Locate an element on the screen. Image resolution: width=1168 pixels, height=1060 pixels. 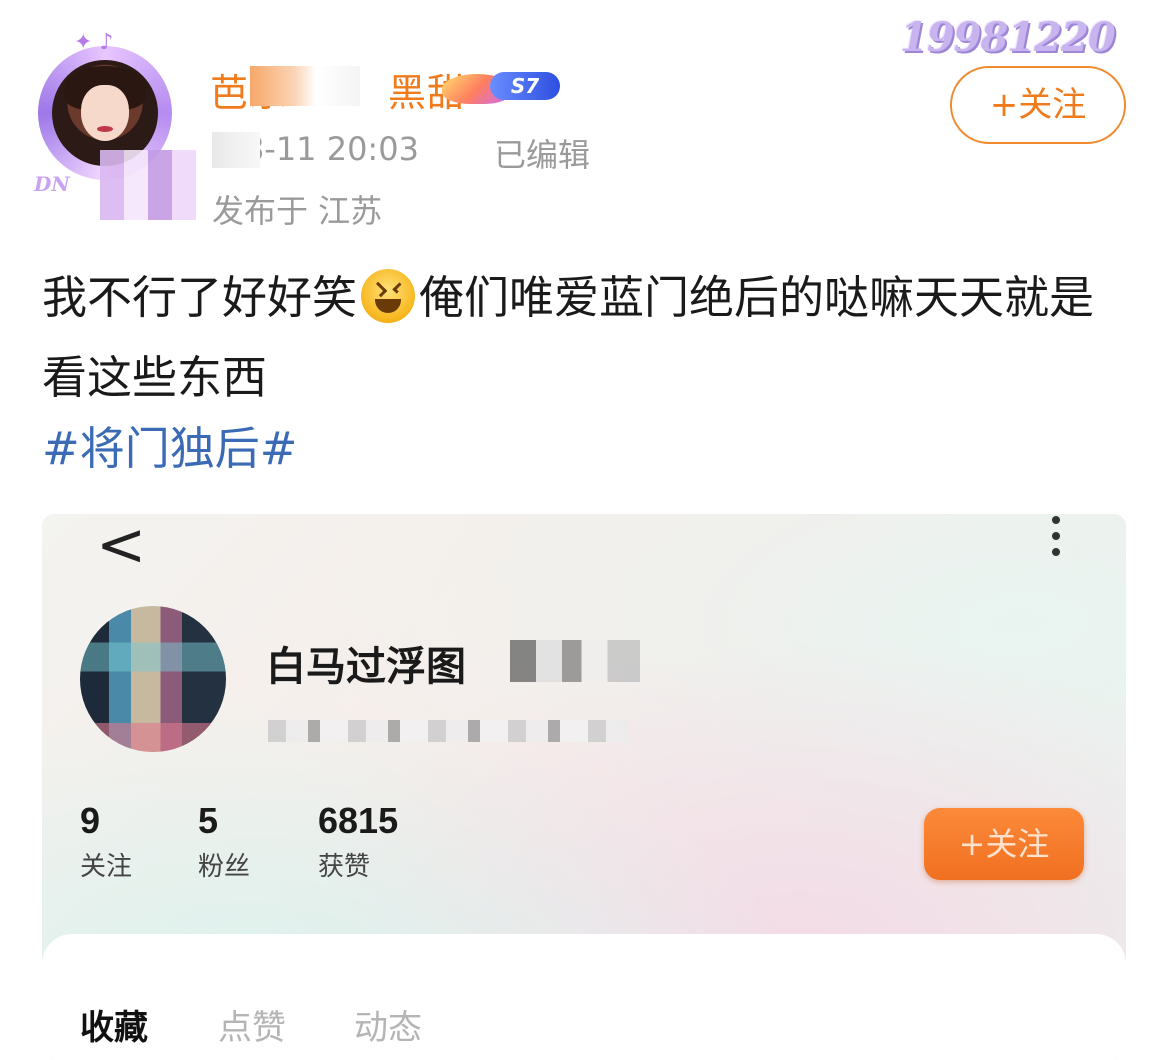
profile-avatar is located at coordinates (153, 679).